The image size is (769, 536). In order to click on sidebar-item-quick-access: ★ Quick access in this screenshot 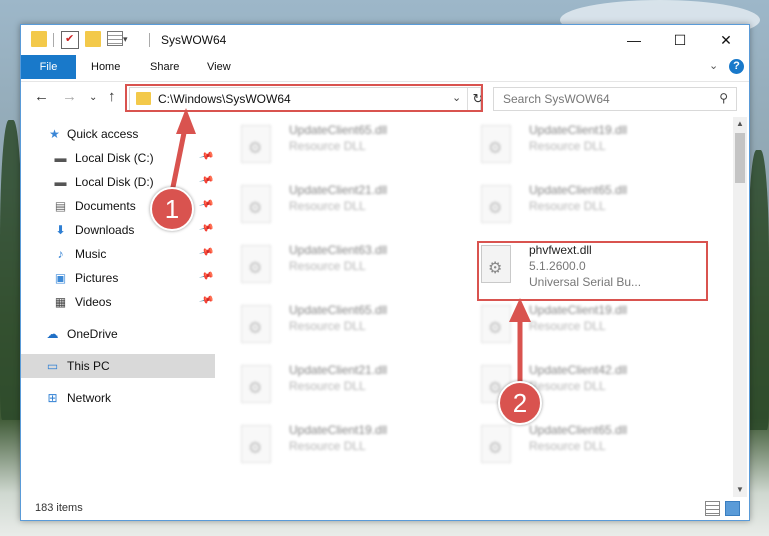, I will do `click(118, 134)`.